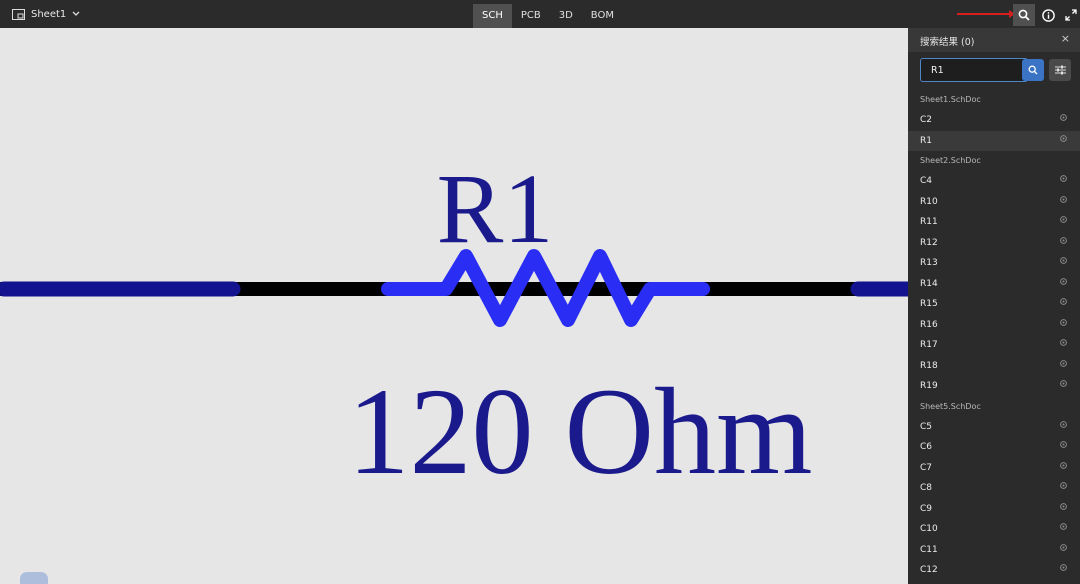 The image size is (1080, 584). I want to click on result-item: R18, so click(994, 366).